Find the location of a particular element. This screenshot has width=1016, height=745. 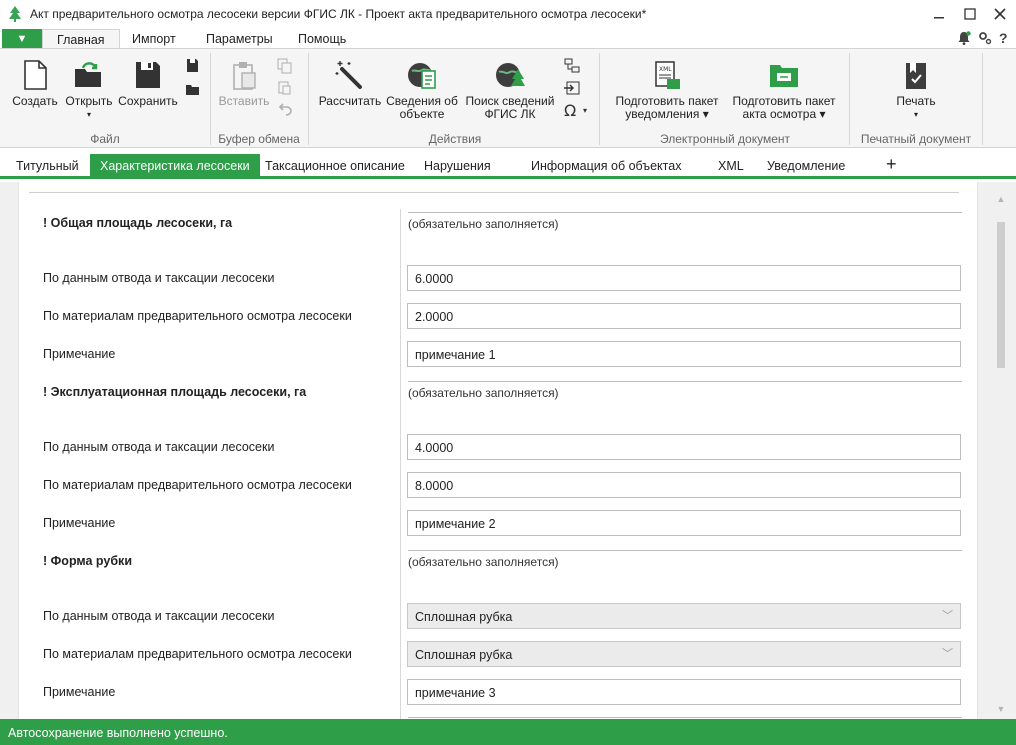

close-icon is located at coordinates (1000, 14).